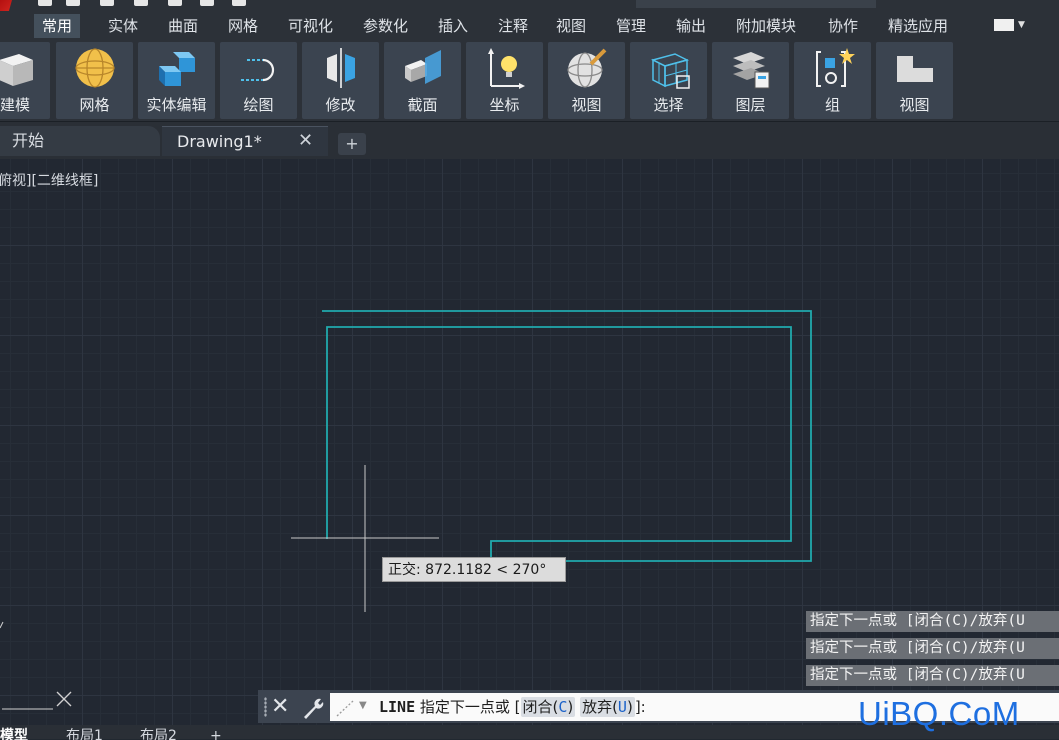 This screenshot has width=1059, height=740. Describe the element at coordinates (365, 538) in the screenshot. I see `crosshair-cursor` at that location.